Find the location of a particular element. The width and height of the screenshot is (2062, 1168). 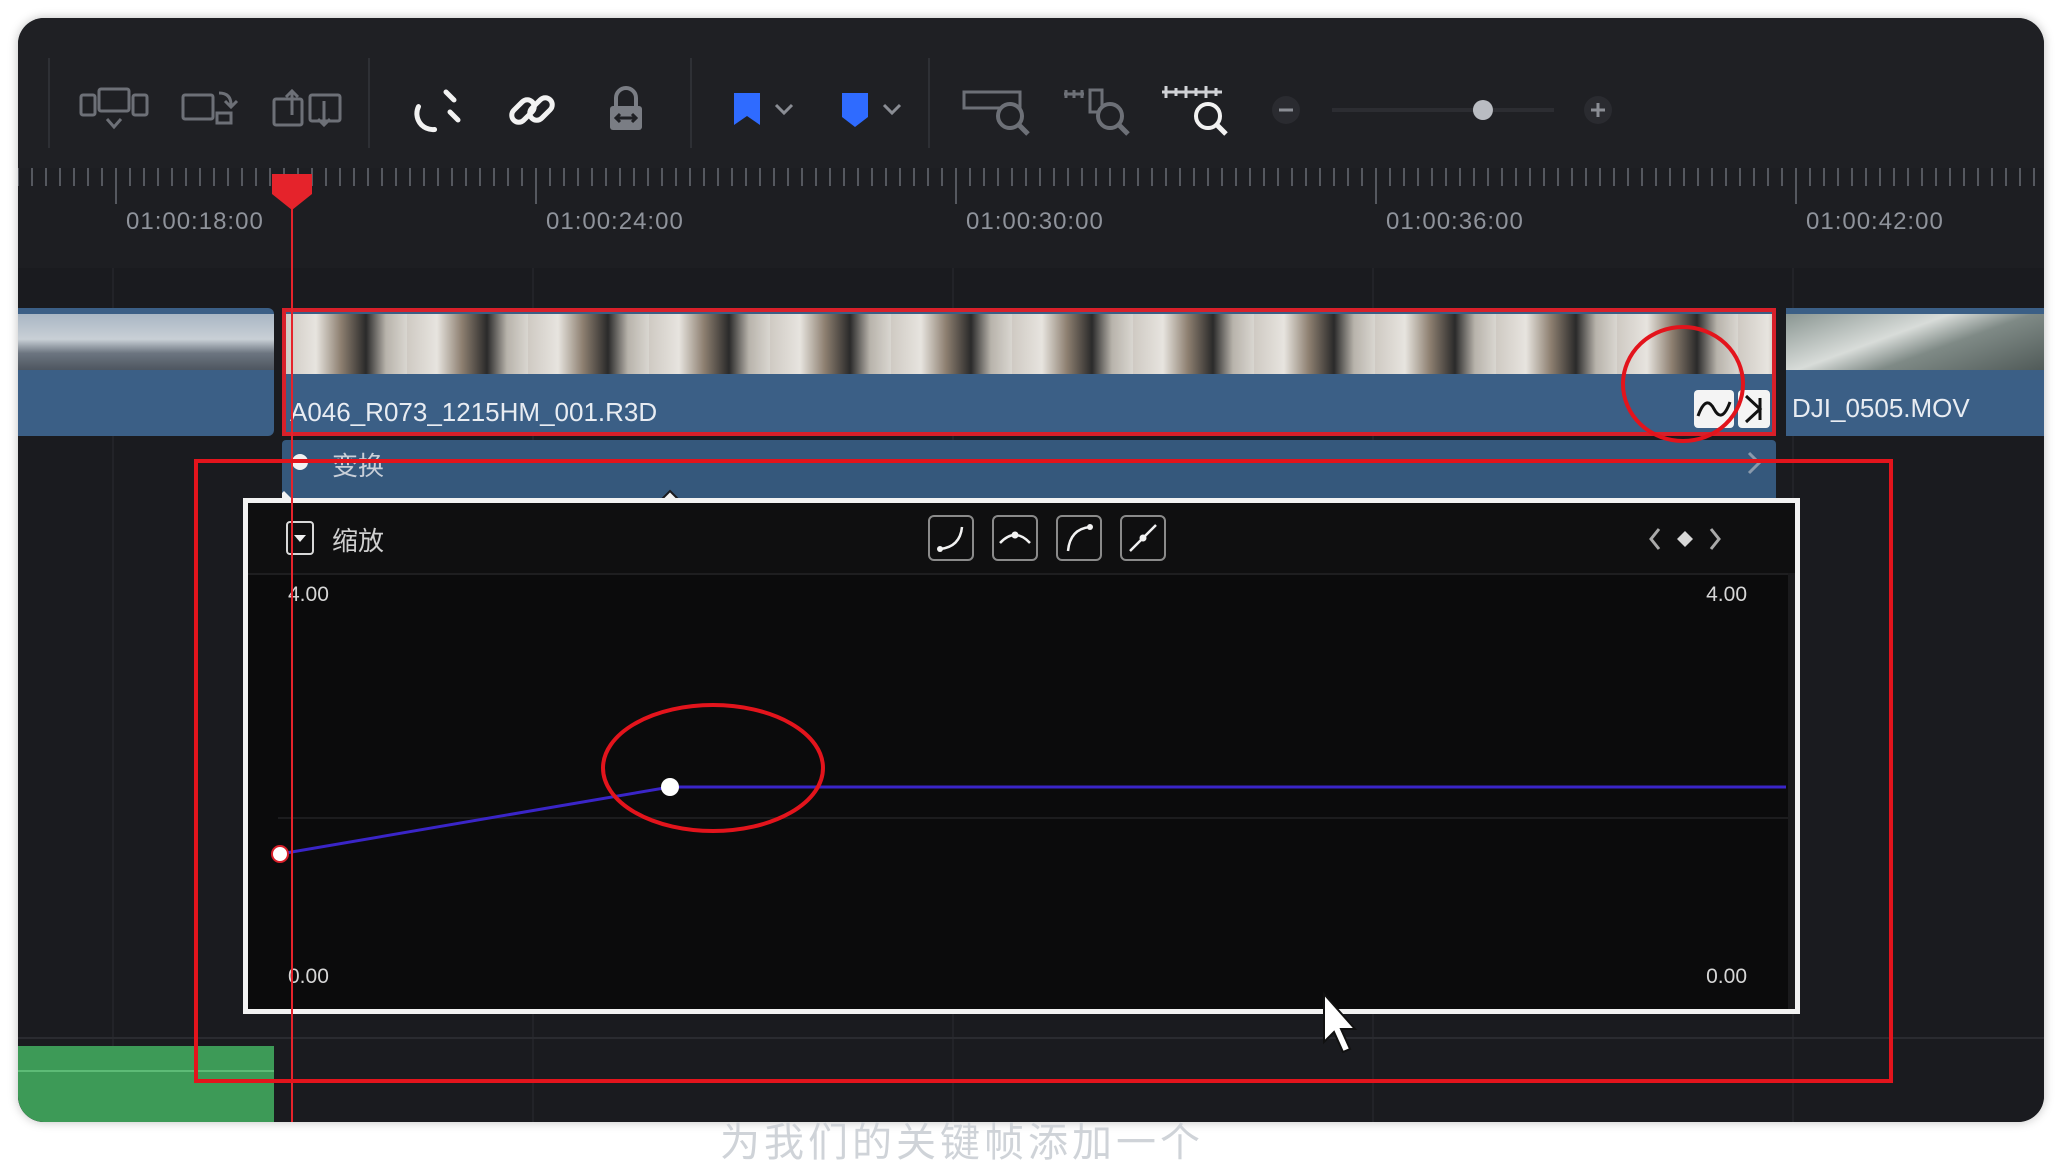

video-subtitle: 为我们的关键帧添加一个 is located at coordinates (962, 1143).